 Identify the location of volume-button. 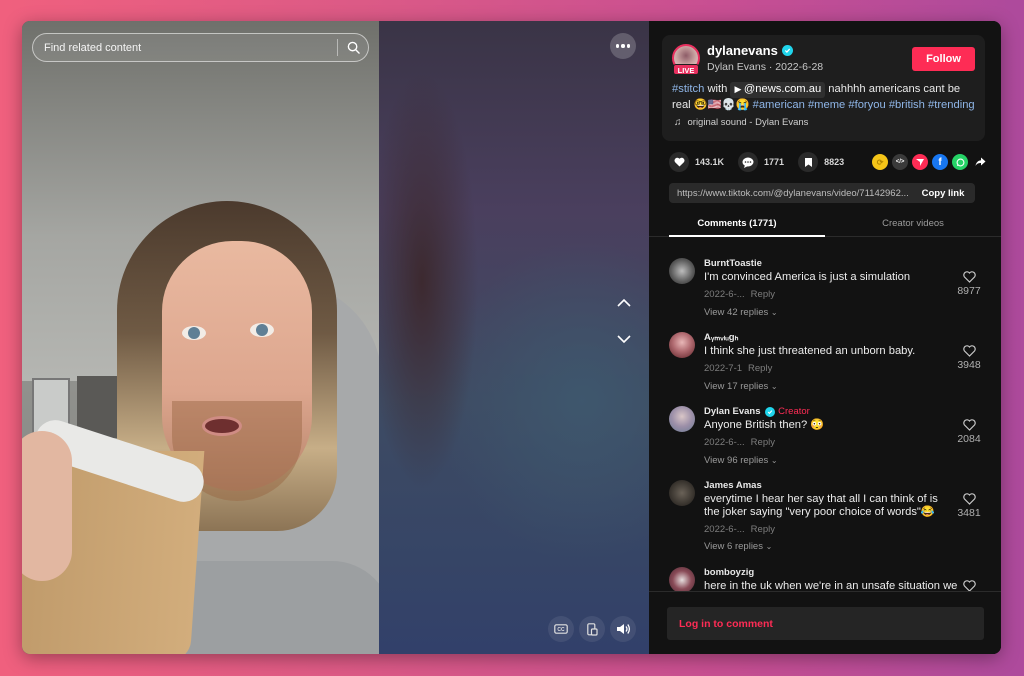
(623, 629).